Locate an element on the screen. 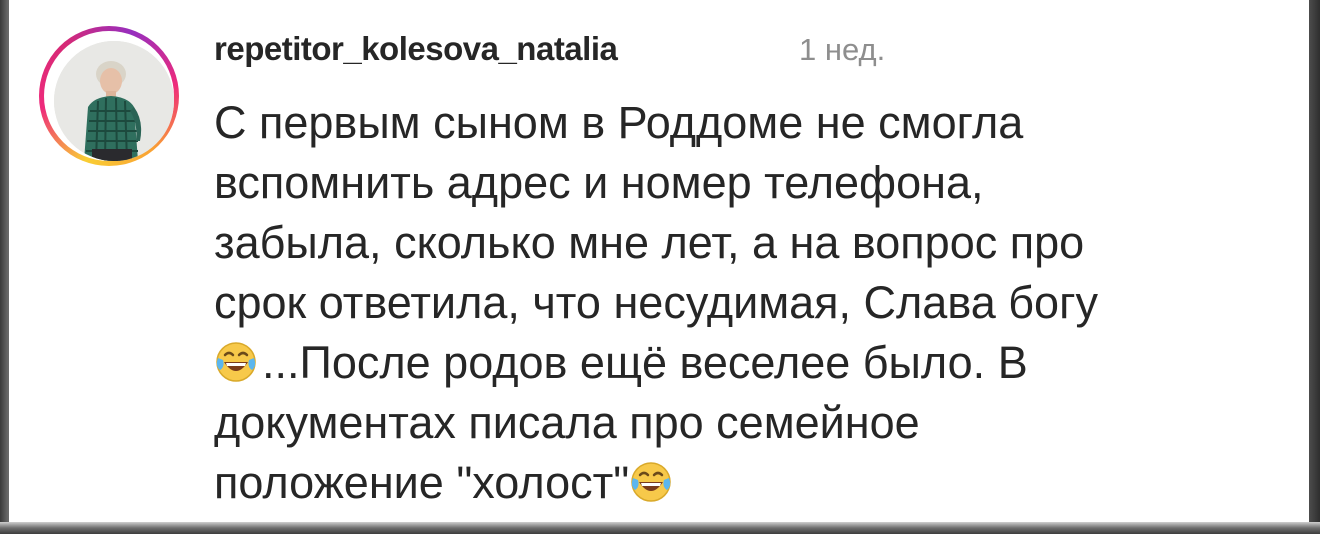  avatar-photo is located at coordinates (114, 101).